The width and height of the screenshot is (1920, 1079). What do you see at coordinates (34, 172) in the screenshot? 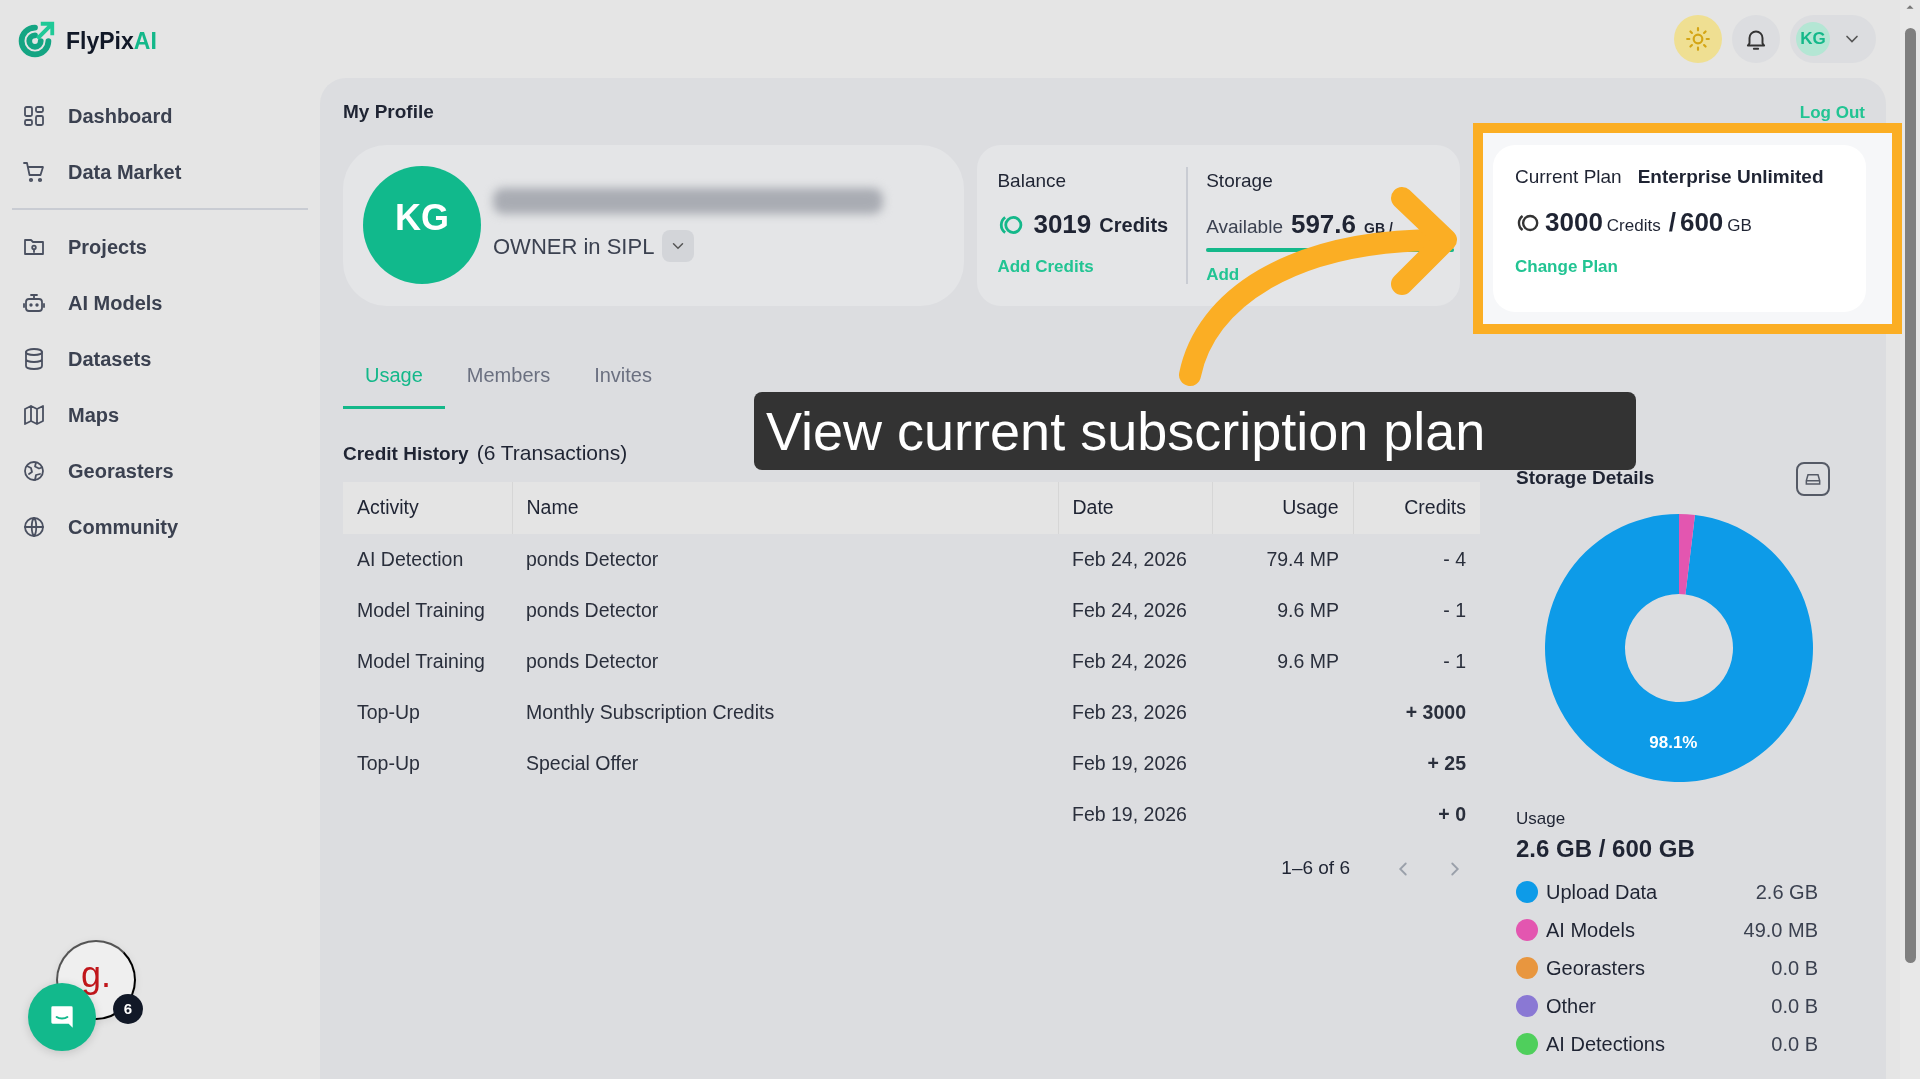
I see `cart-icon` at bounding box center [34, 172].